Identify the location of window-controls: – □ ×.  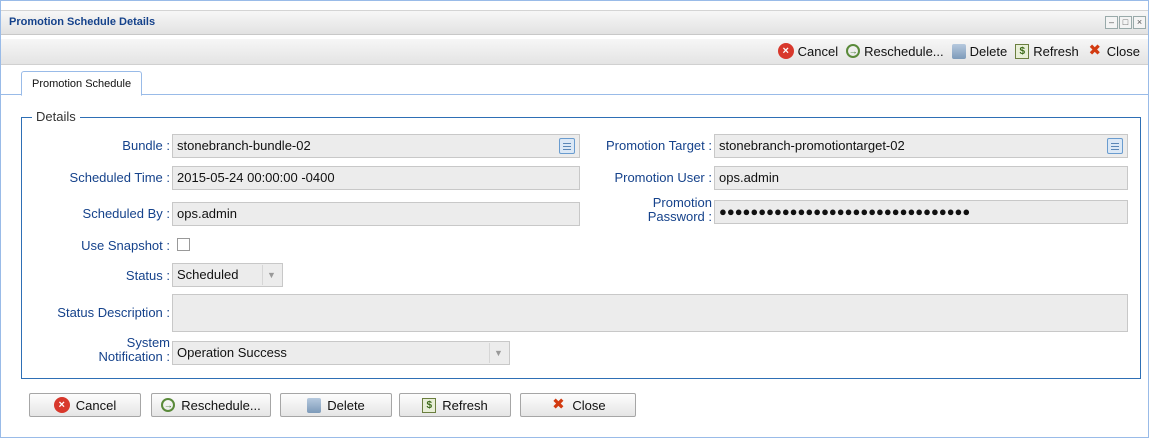
(1125, 22).